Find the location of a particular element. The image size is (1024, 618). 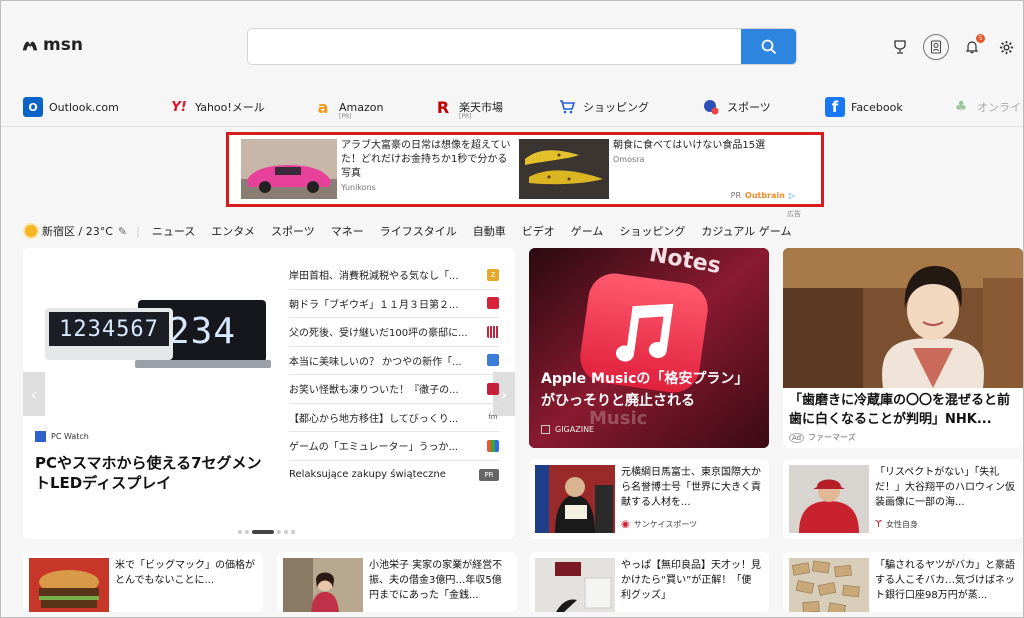

weather-widget: 新宿区 / 23°C ✎ | is located at coordinates (82, 231).